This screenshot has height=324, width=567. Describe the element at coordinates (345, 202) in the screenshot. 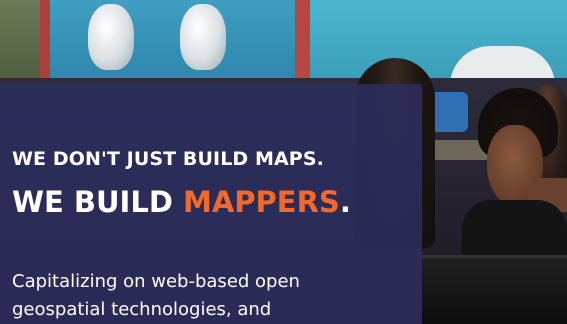

I see `headline-suffix: .` at that location.